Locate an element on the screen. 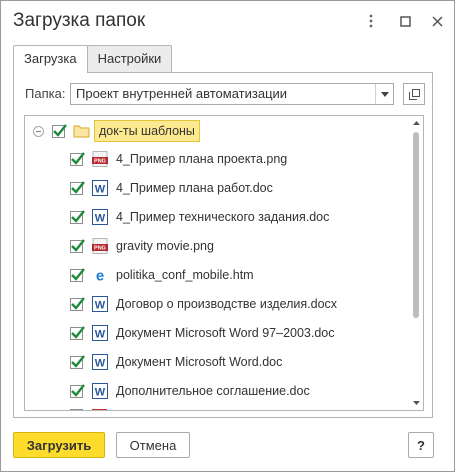  svg-text: e is located at coordinates (99, 276).